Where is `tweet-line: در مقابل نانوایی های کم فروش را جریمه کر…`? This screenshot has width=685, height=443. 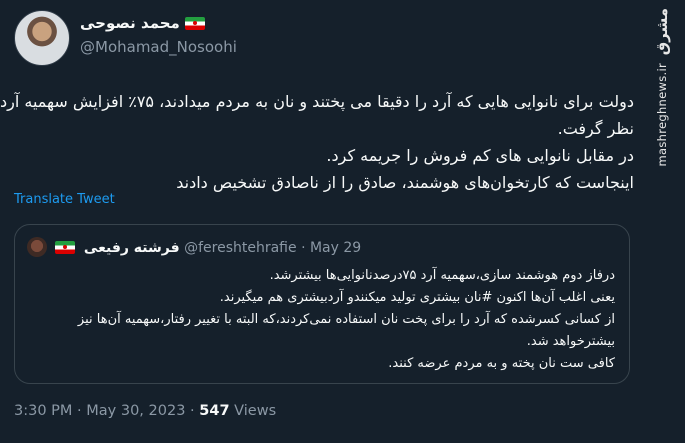 tweet-line: در مقابل نانوایی های کم فروش را جریمه کر… is located at coordinates (480, 155).